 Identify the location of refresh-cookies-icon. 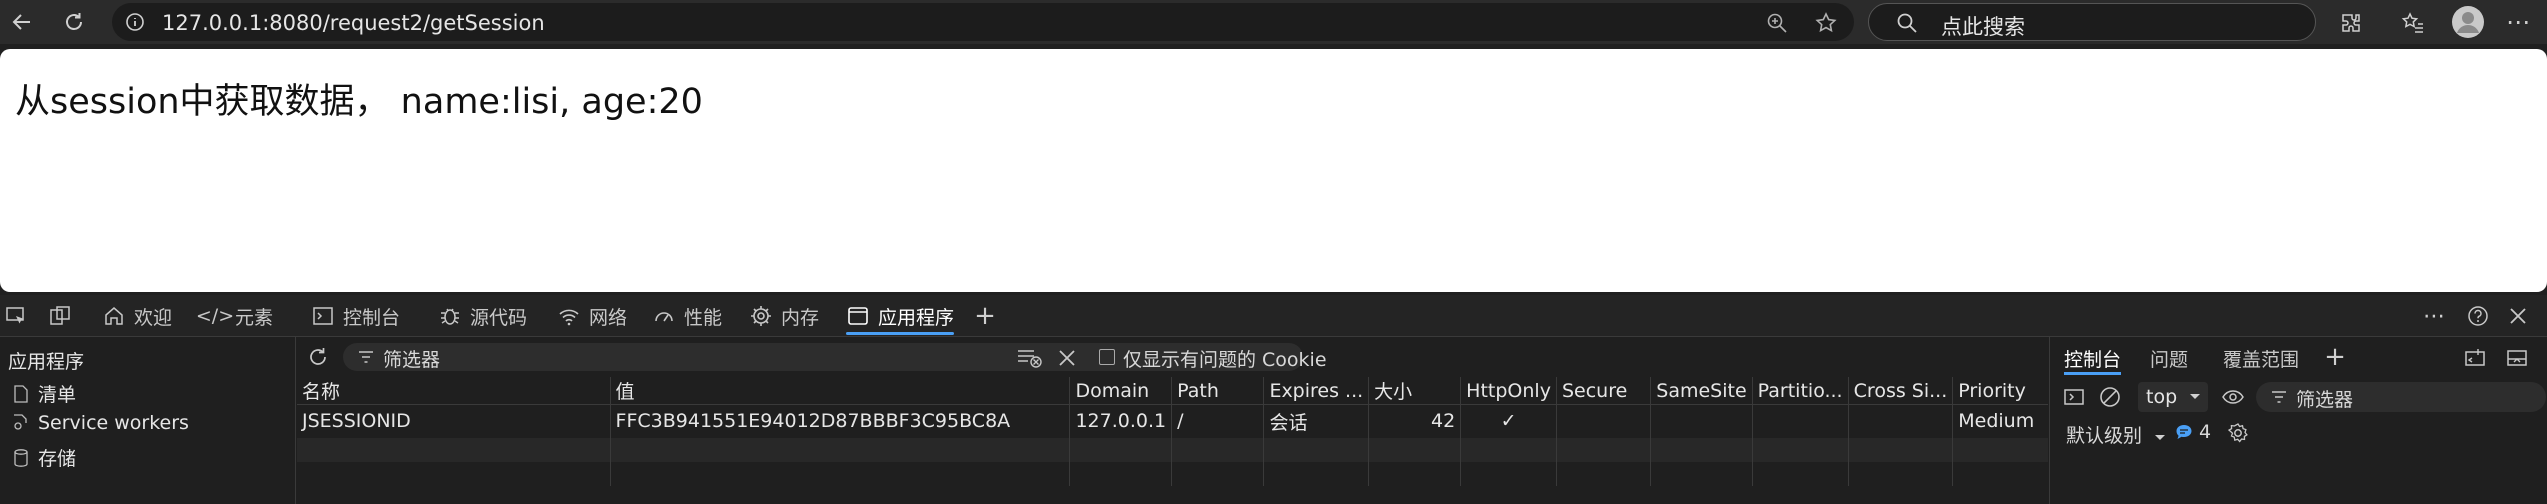
(318, 357).